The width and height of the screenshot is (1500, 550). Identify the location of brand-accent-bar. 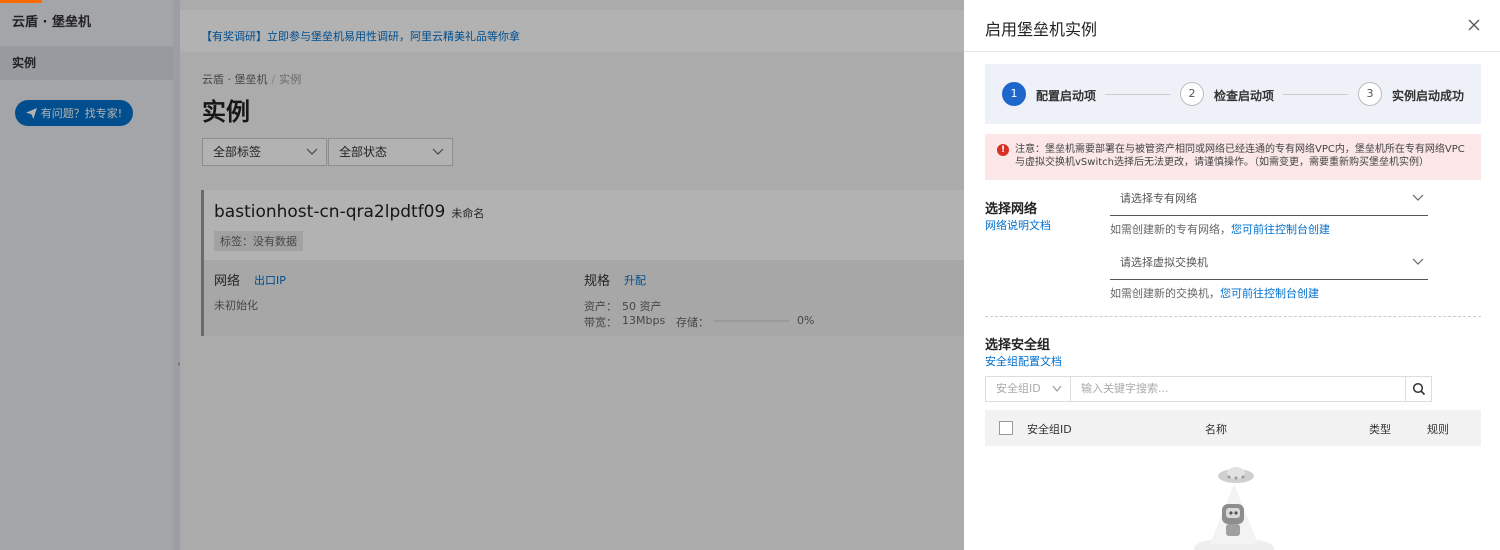
(21, 1).